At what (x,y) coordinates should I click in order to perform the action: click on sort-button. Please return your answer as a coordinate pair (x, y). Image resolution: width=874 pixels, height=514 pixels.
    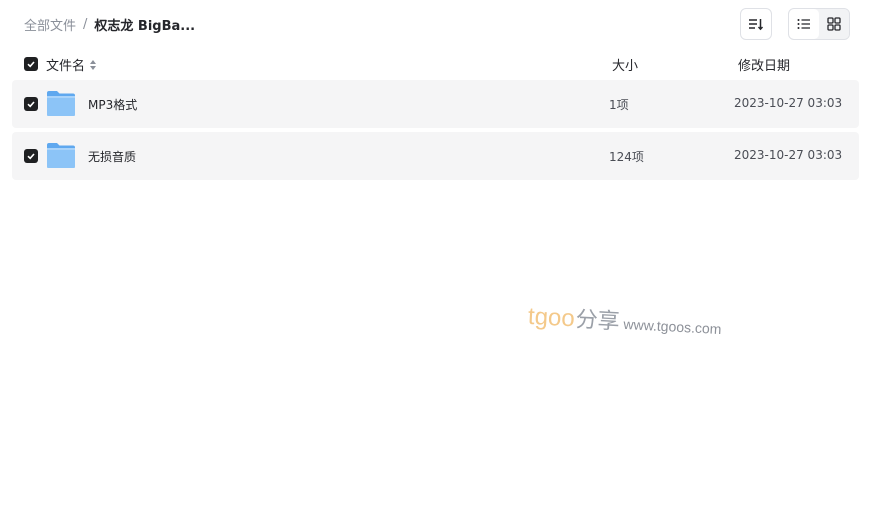
    Looking at the image, I should click on (756, 24).